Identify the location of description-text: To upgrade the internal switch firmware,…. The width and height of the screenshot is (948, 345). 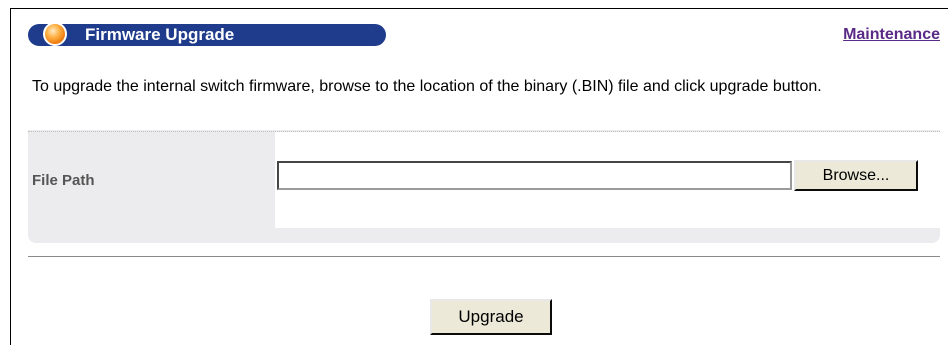
(427, 86).